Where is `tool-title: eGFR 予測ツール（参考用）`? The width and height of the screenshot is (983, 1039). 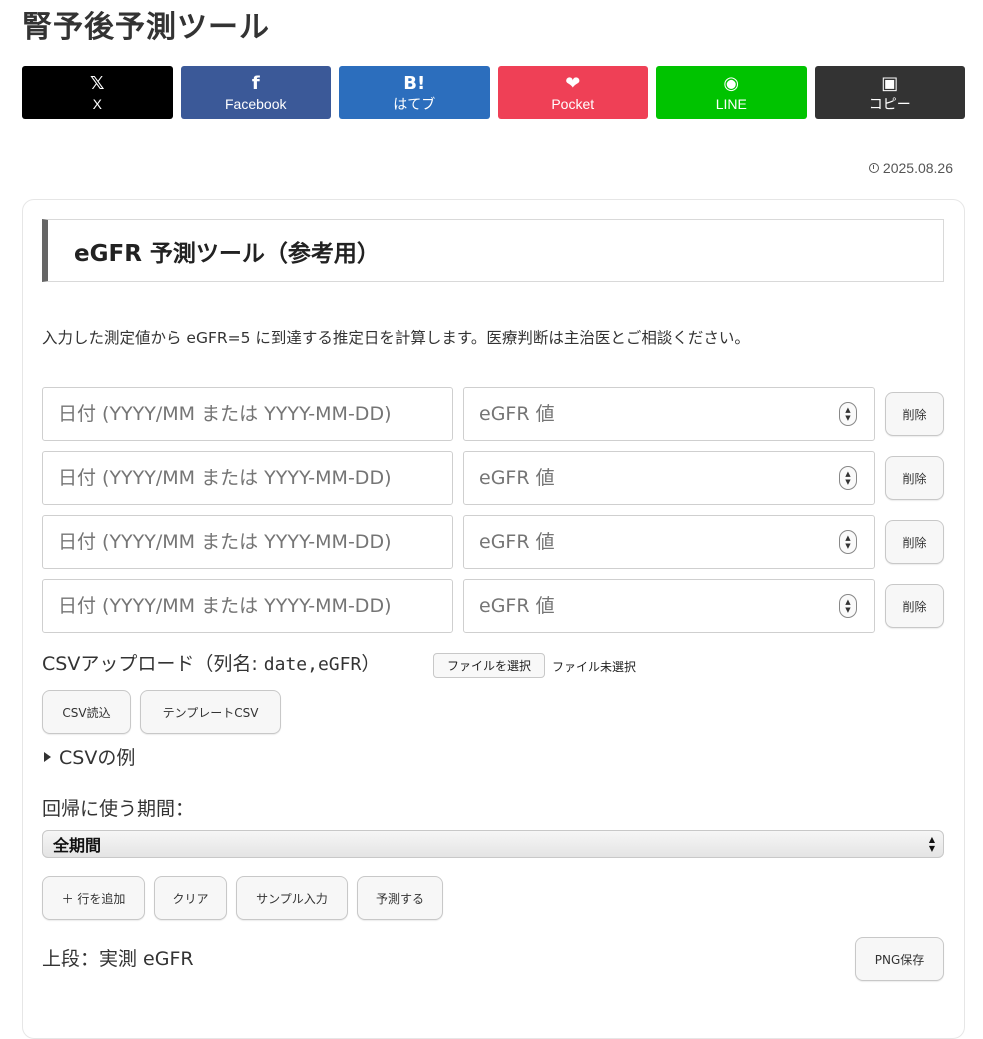 tool-title: eGFR 予測ツール（参考用） is located at coordinates (493, 250).